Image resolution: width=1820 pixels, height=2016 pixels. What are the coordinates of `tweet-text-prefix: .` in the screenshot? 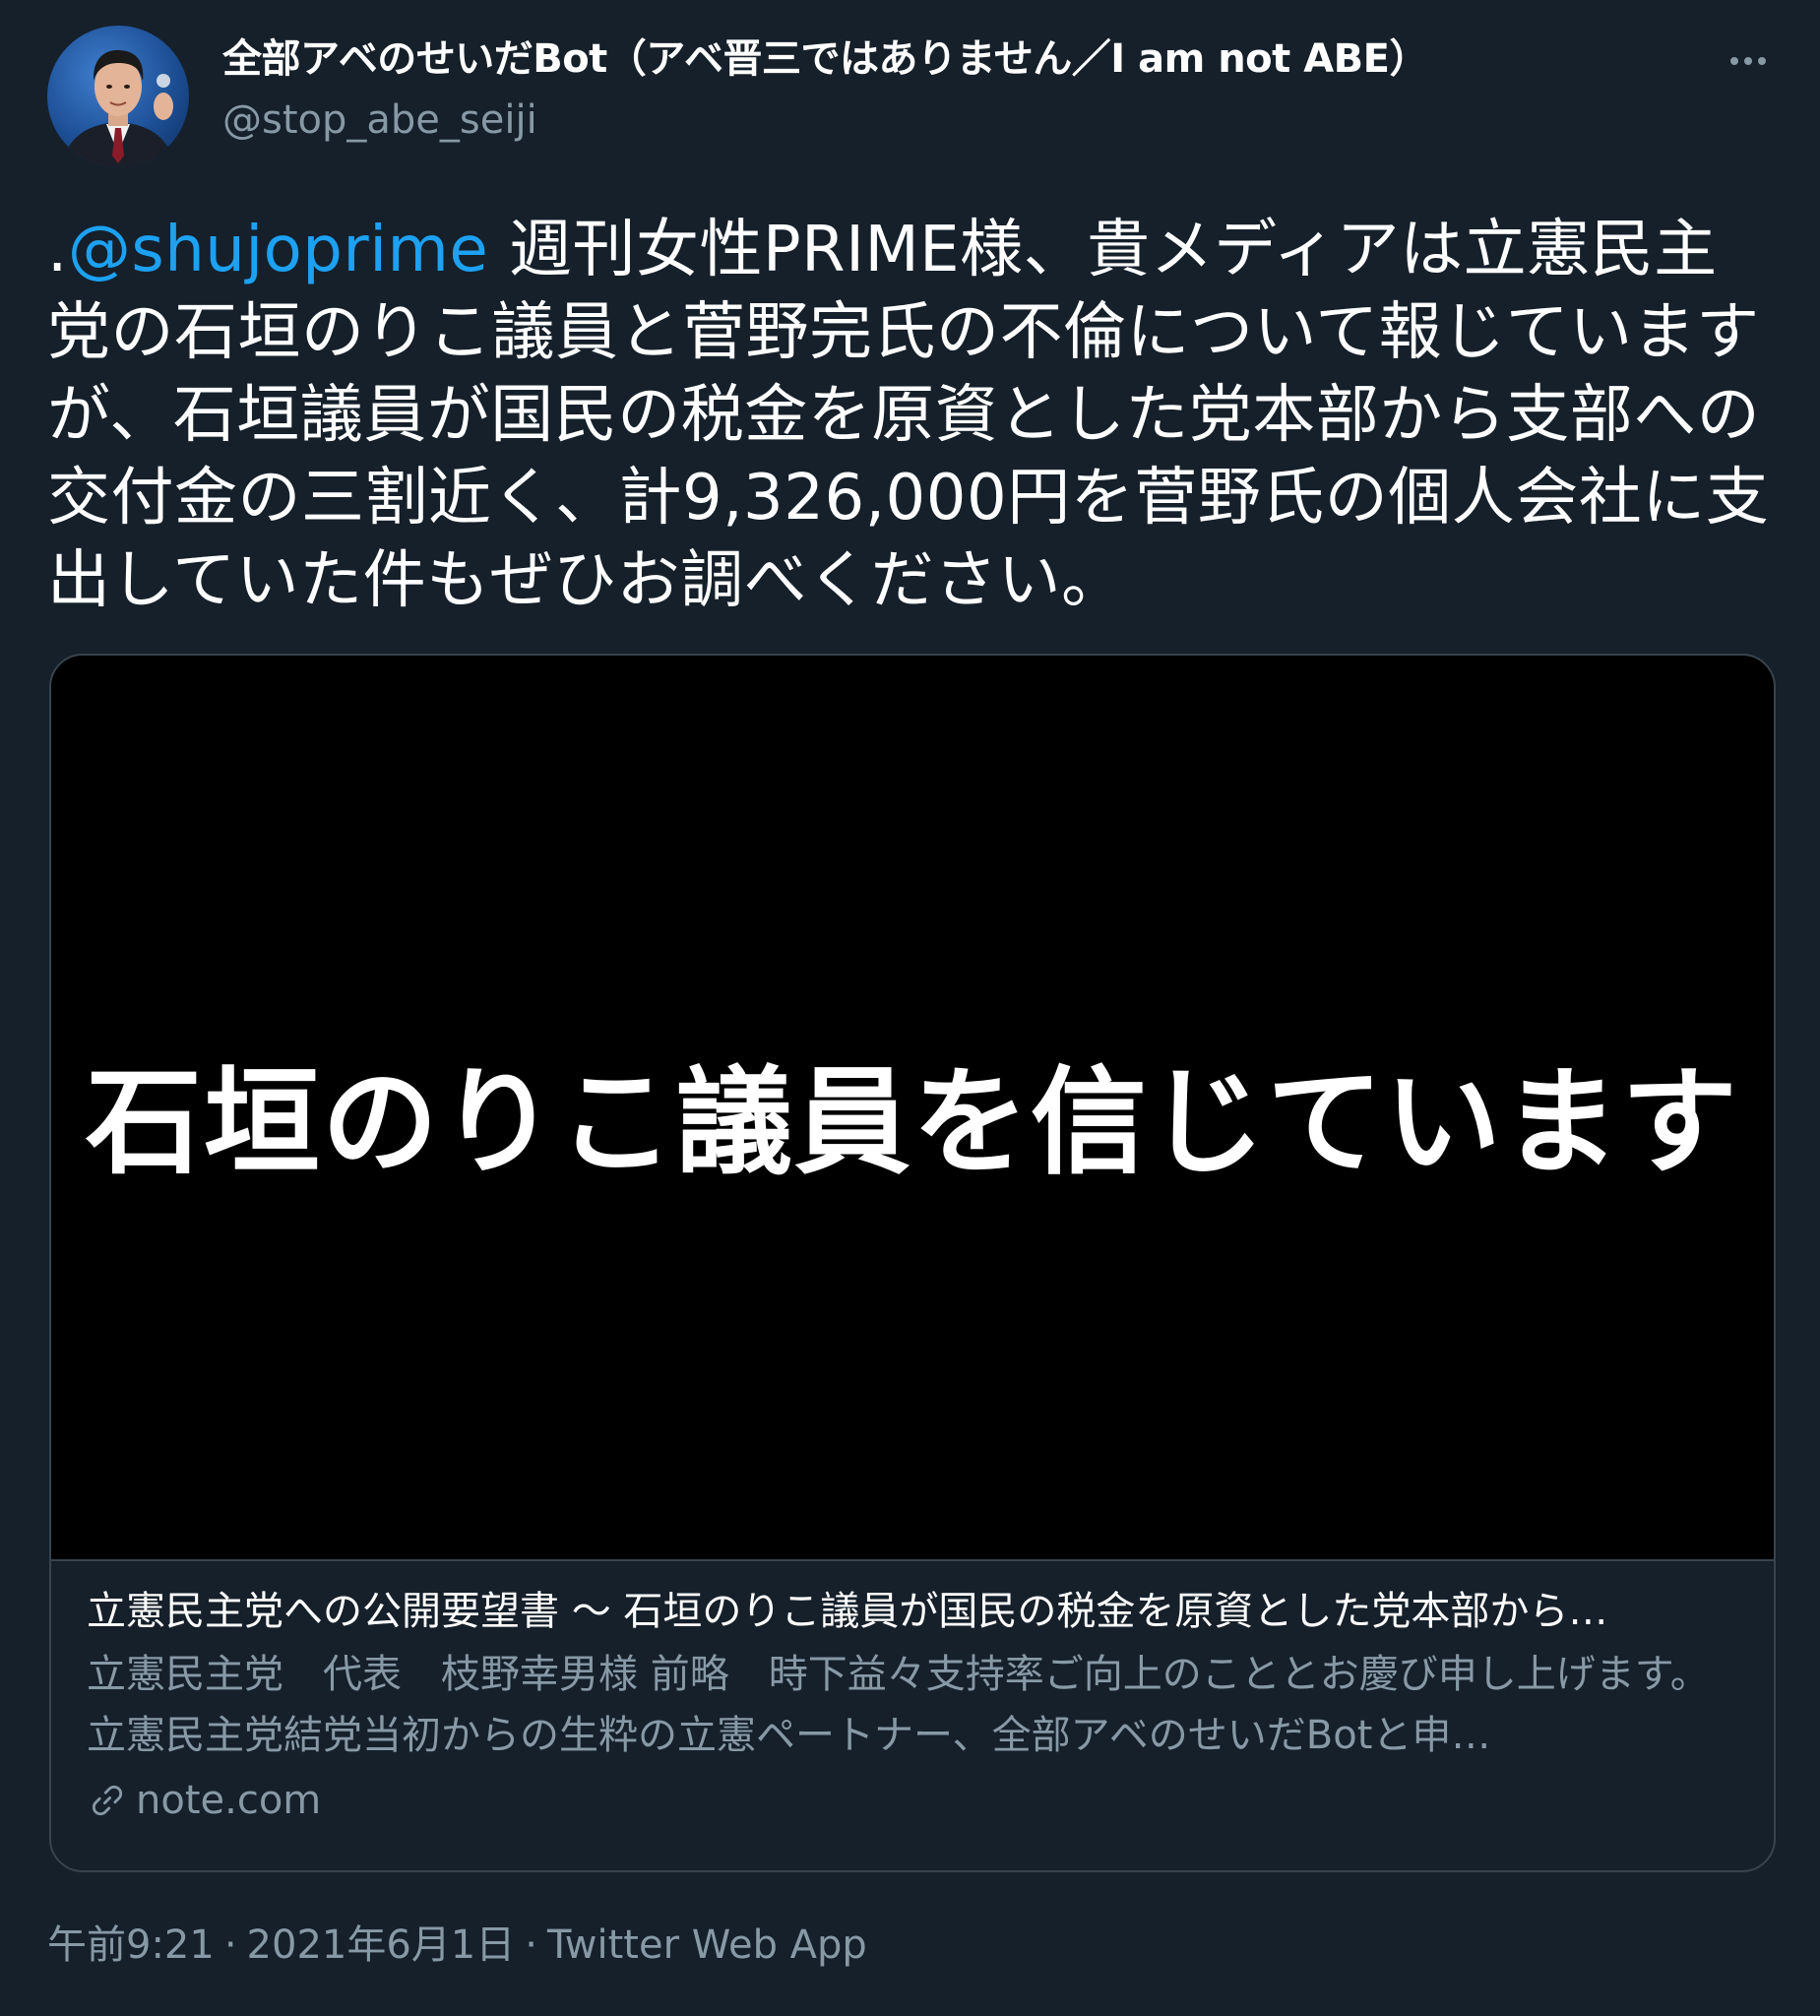 It's located at (57, 250).